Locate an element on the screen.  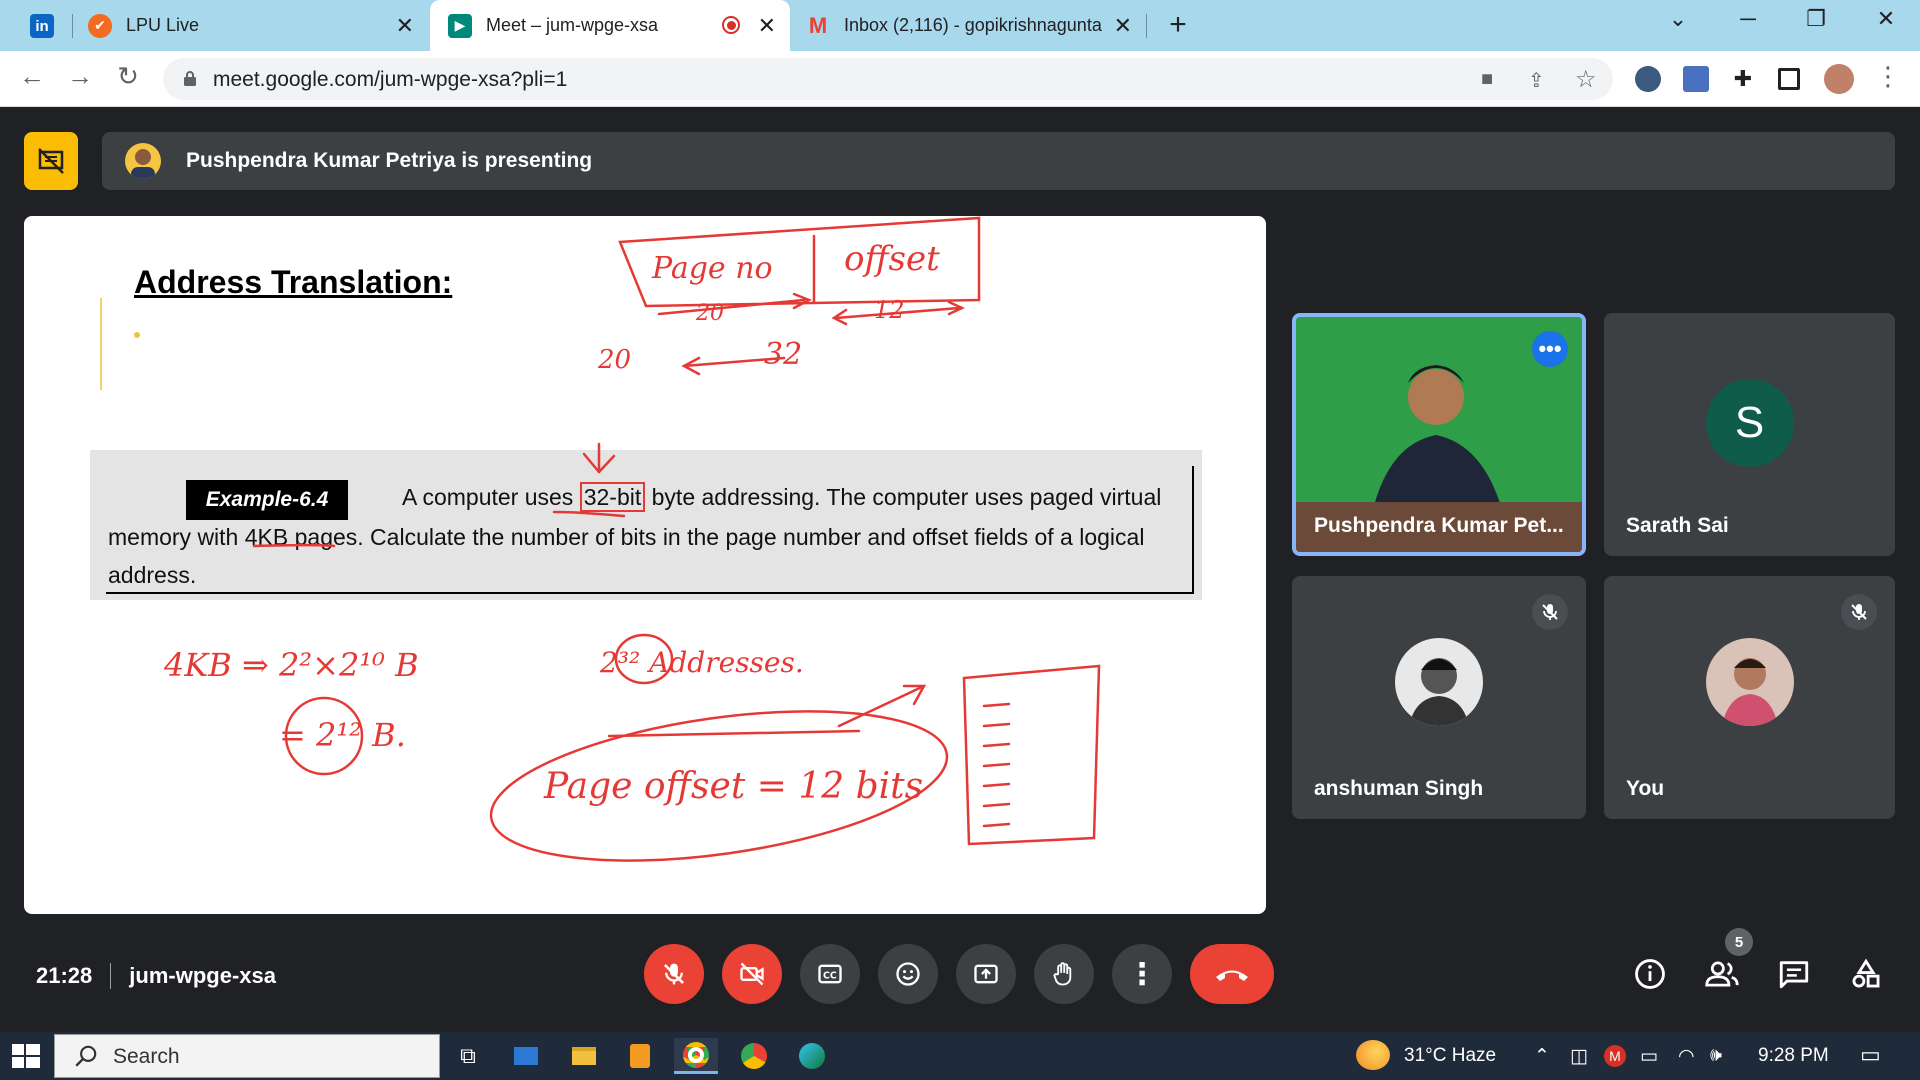
gmail-tray-icon: M is located at coordinates (1615, 1056).